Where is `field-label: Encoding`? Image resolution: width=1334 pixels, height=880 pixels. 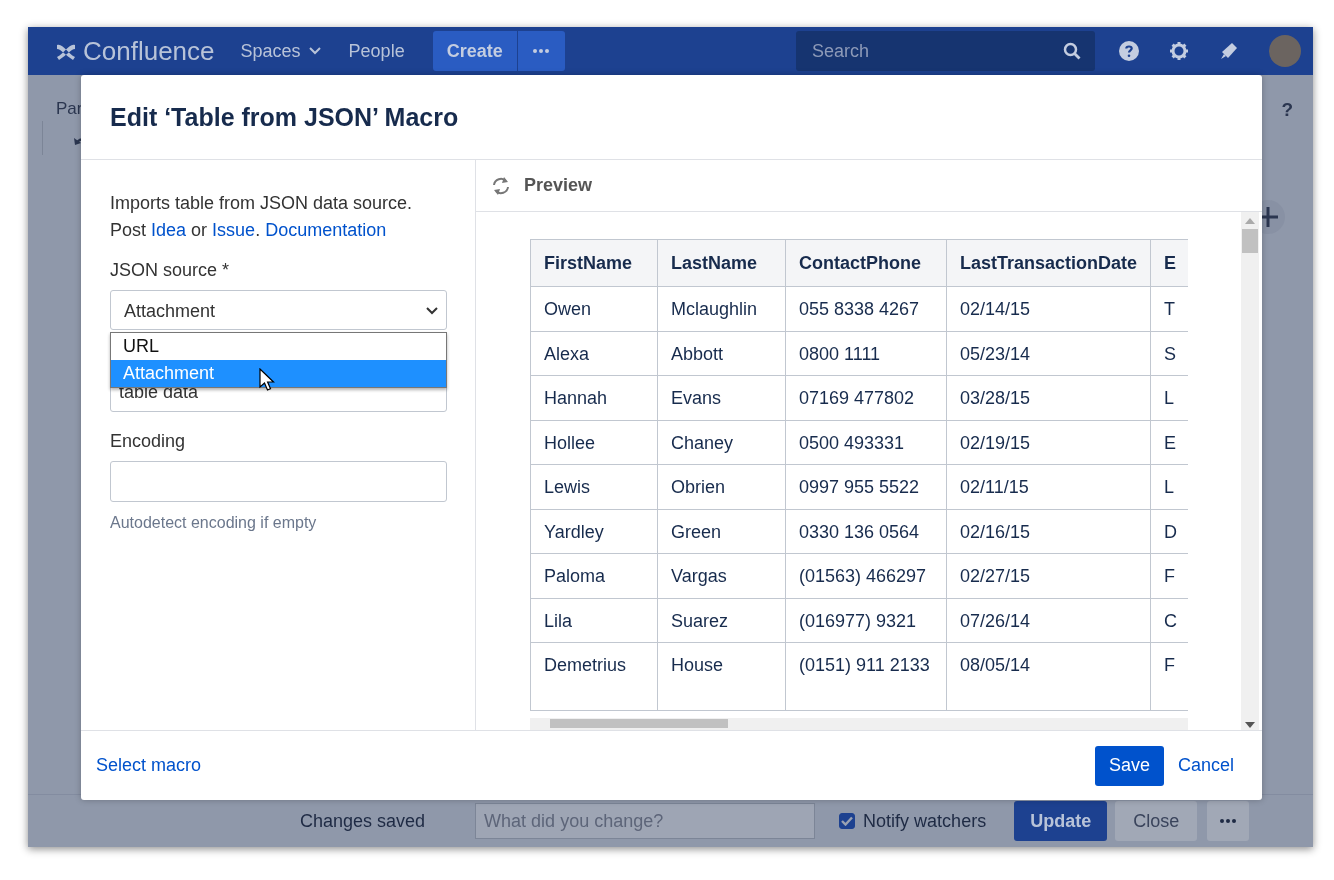
field-label: Encoding is located at coordinates (148, 441).